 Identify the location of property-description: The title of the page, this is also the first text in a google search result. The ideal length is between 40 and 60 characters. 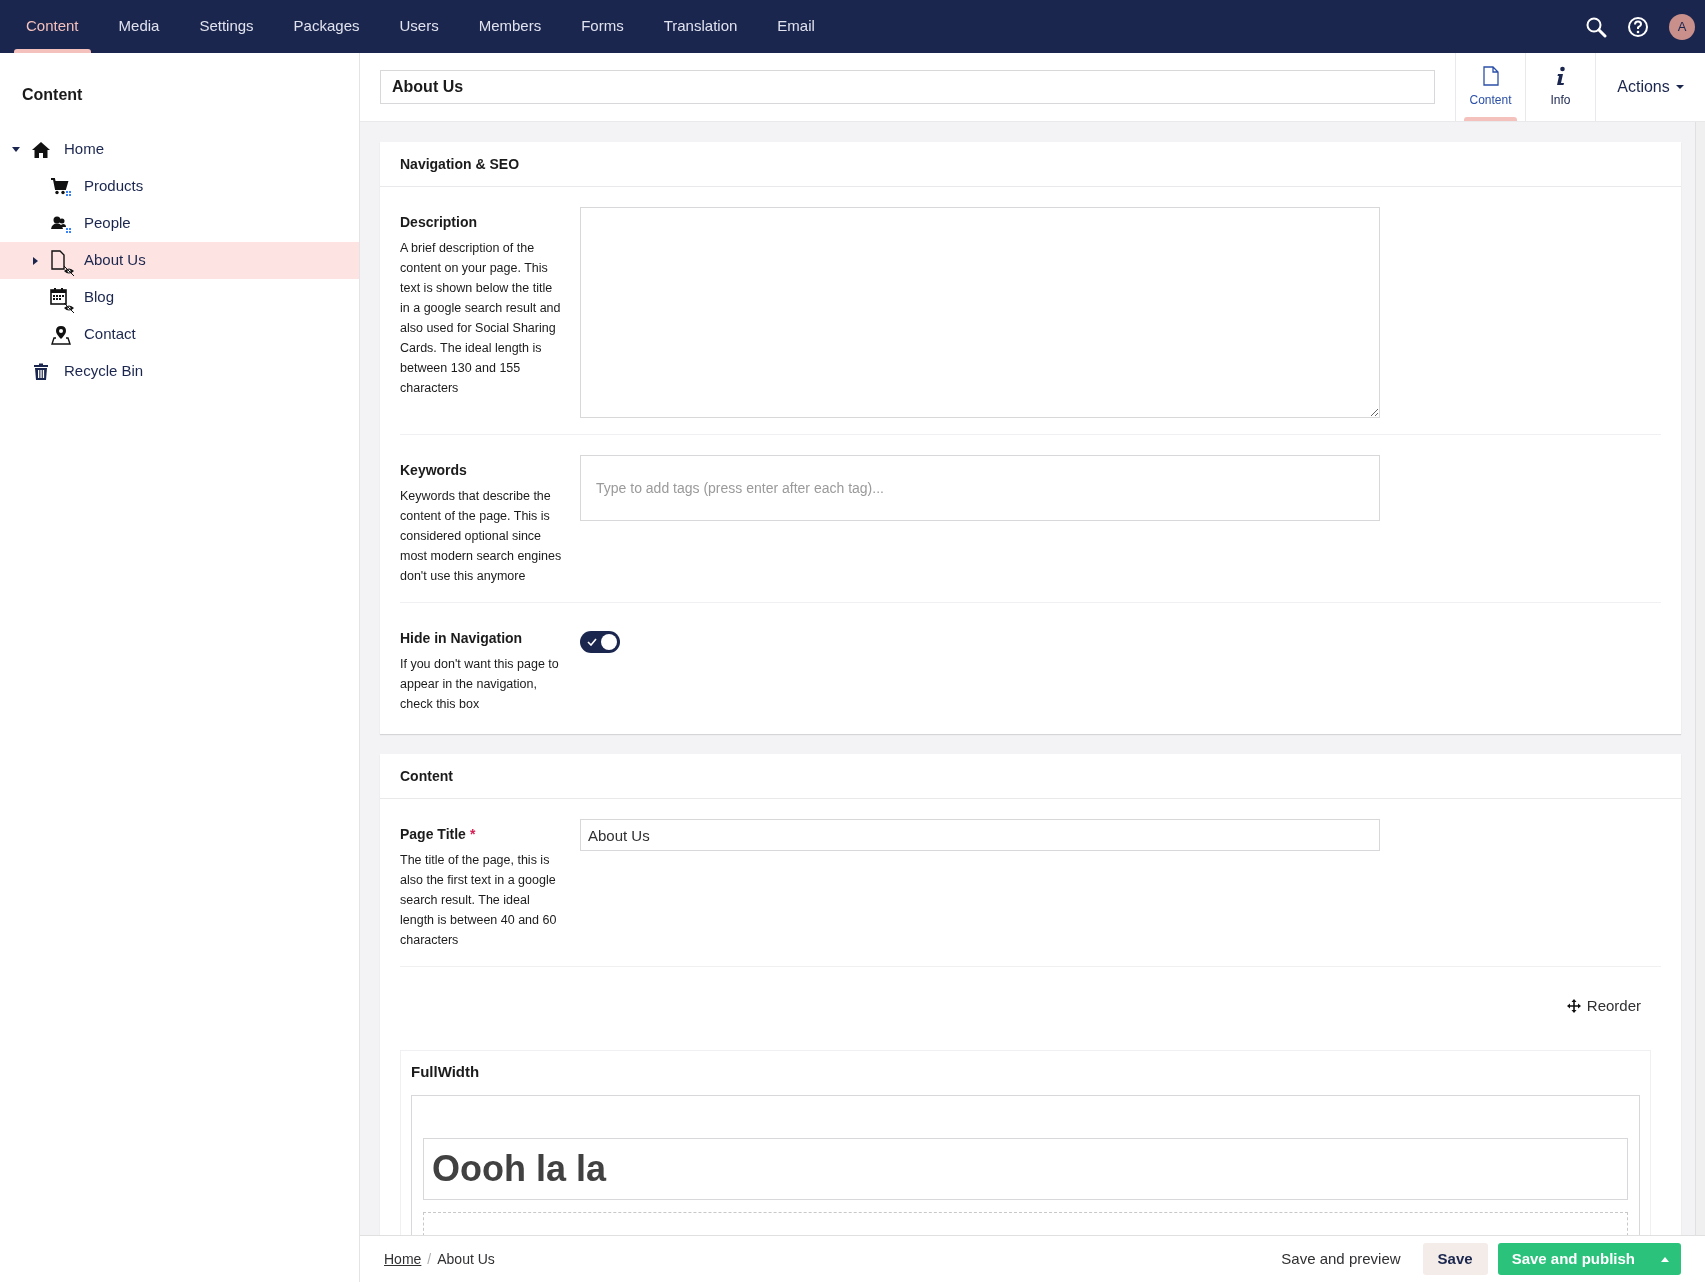
(479, 900).